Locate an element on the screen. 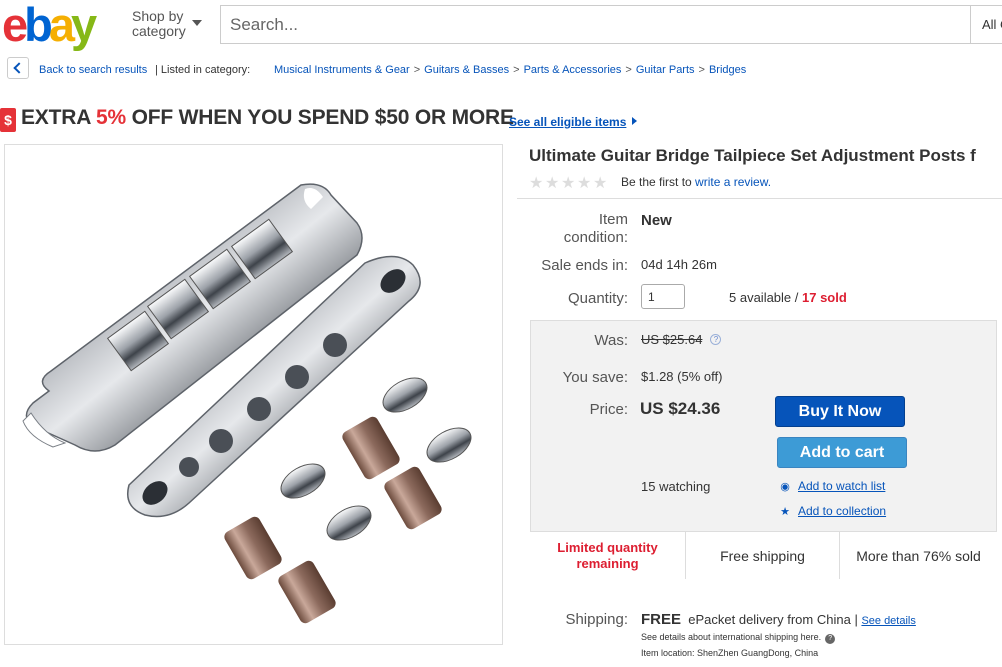 The width and height of the screenshot is (1002, 667). chevron-left-icon is located at coordinates (19, 68).